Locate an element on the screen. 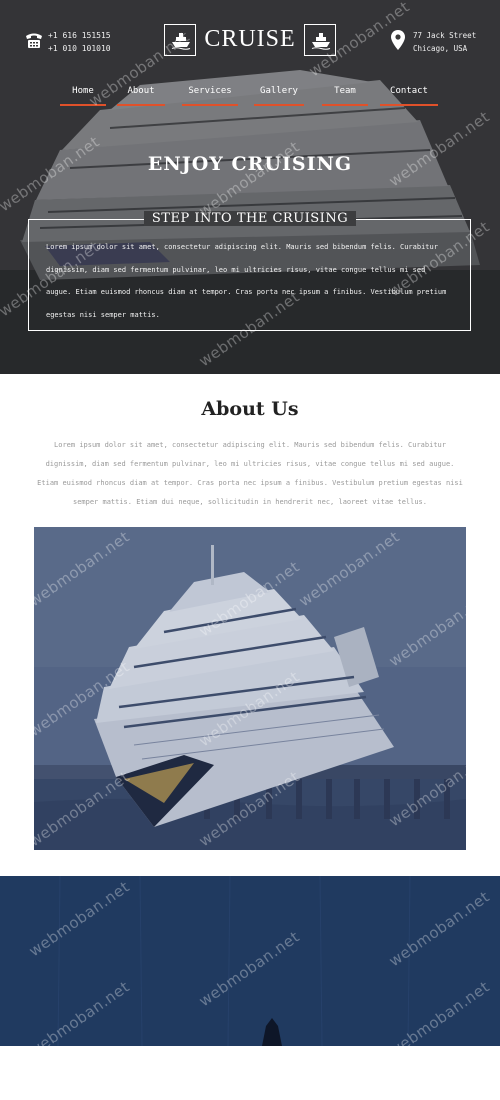  nav-team: Team is located at coordinates (345, 95).